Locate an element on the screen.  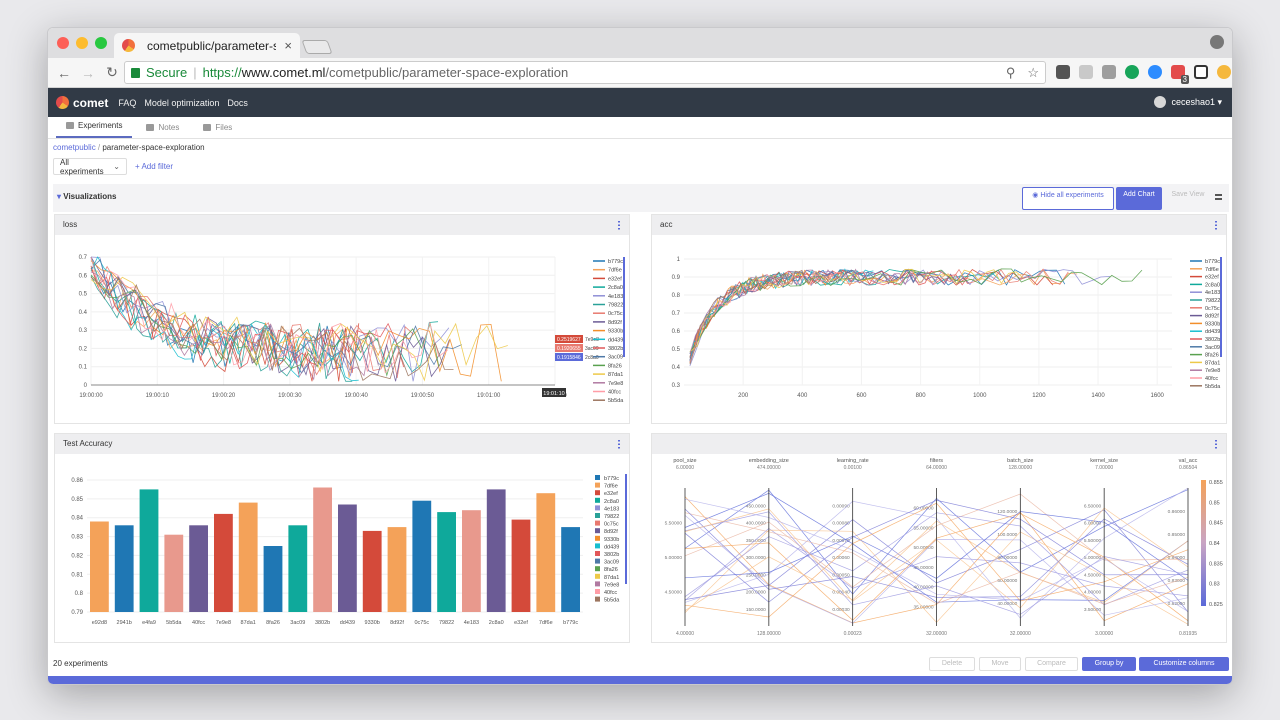
hover-label-value: 0.1915846 is located at coordinates (569, 358).